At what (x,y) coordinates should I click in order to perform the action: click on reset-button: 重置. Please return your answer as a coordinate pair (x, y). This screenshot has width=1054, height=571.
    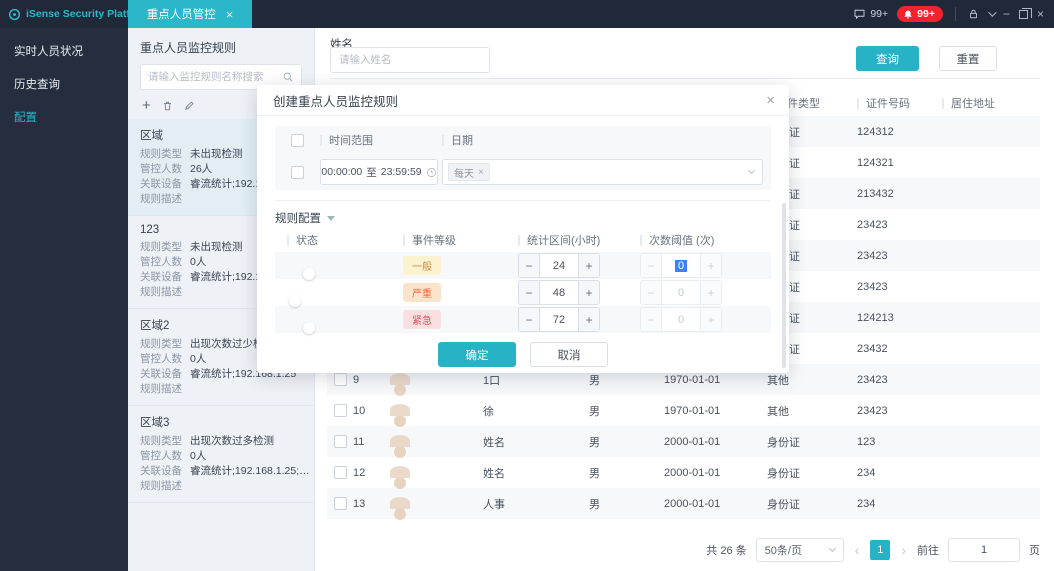
    Looking at the image, I should click on (968, 58).